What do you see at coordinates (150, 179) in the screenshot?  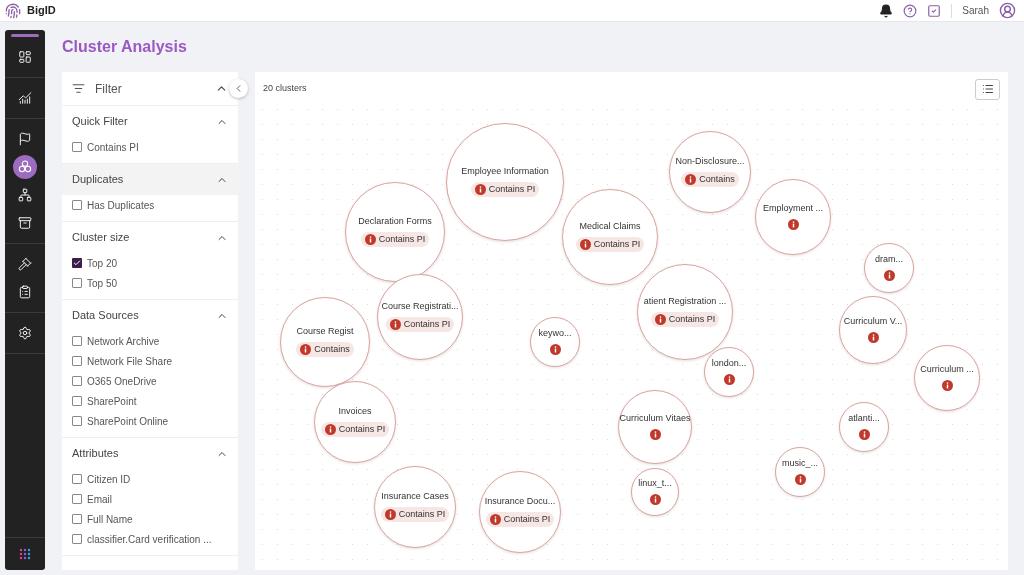 I see `section-header: Duplicates` at bounding box center [150, 179].